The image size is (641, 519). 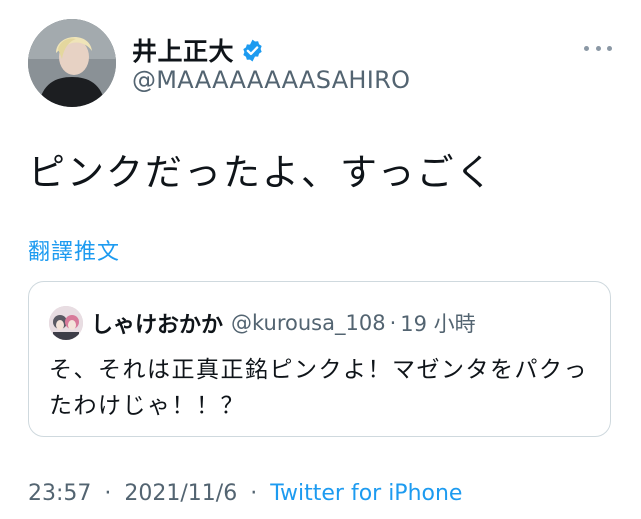 What do you see at coordinates (180, 493) in the screenshot?
I see `tweet-date: 2021/11/6` at bounding box center [180, 493].